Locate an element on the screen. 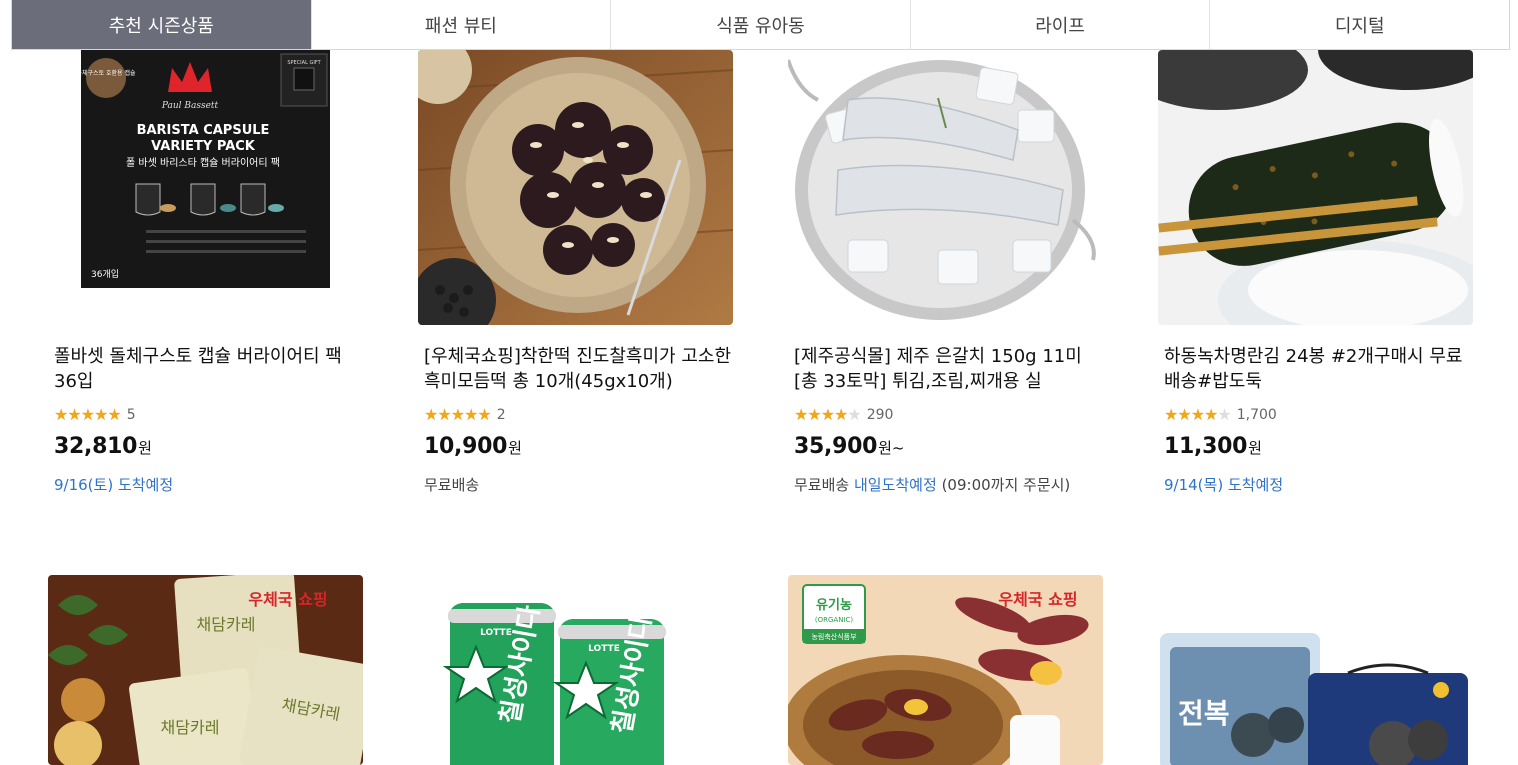 The image size is (1518, 765). product-price: 32,810 원 is located at coordinates (103, 446).